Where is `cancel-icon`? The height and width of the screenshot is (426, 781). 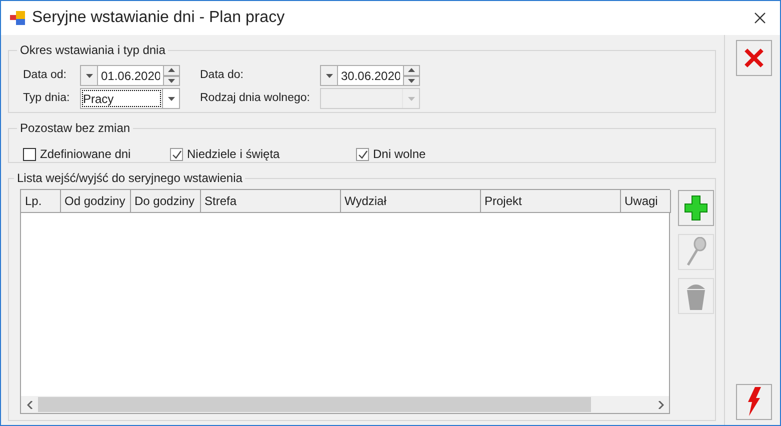 cancel-icon is located at coordinates (753, 58).